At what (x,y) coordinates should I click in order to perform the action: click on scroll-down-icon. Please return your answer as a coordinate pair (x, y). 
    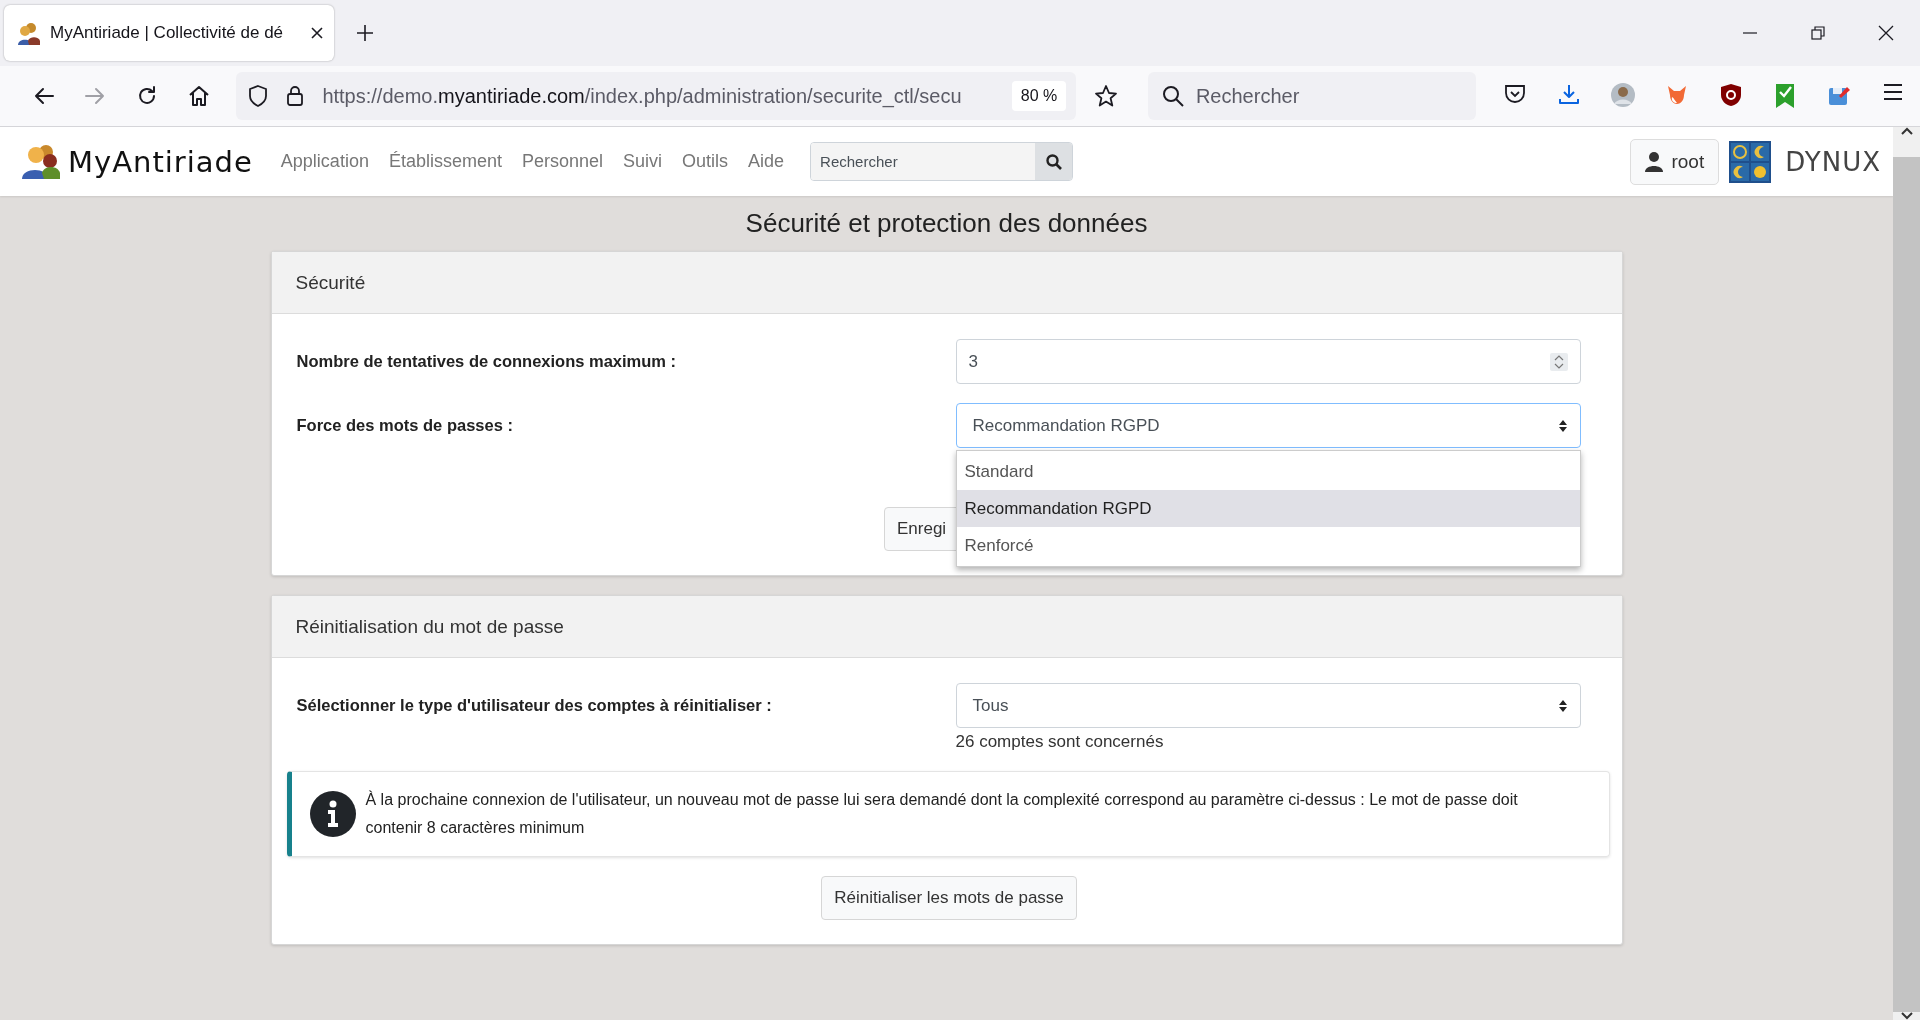
    Looking at the image, I should click on (1906, 1016).